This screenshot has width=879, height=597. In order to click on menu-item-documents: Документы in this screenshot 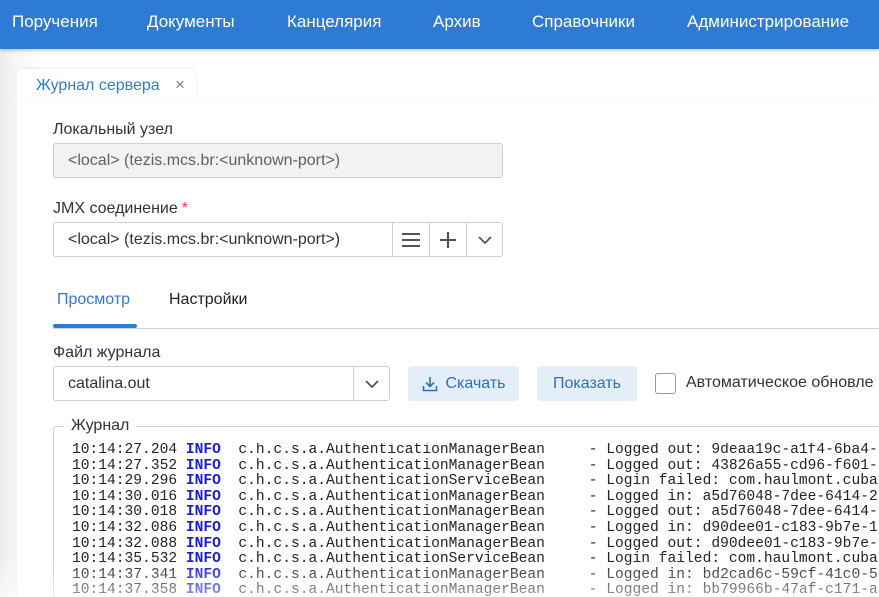, I will do `click(191, 22)`.